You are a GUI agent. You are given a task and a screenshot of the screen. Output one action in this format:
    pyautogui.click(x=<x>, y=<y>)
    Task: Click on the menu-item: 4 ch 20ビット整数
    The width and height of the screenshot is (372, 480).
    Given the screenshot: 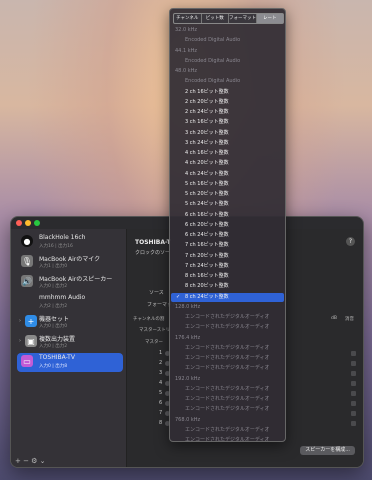 What is the action you would take?
    pyautogui.click(x=227, y=163)
    